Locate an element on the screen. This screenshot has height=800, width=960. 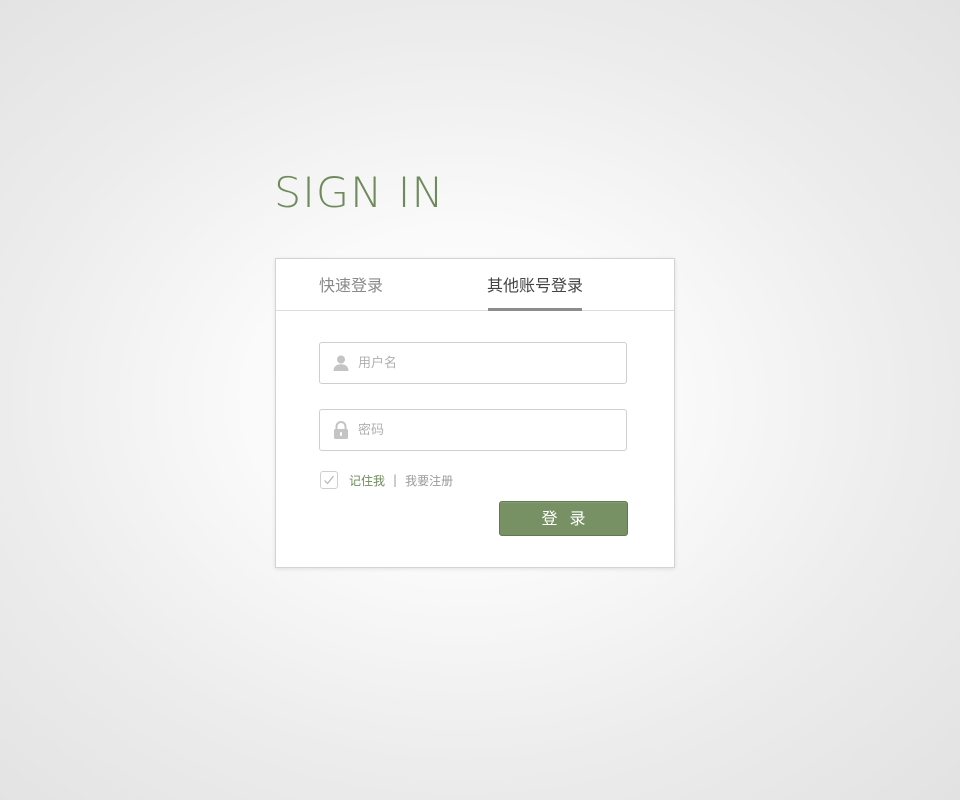
username-field is located at coordinates (473, 363).